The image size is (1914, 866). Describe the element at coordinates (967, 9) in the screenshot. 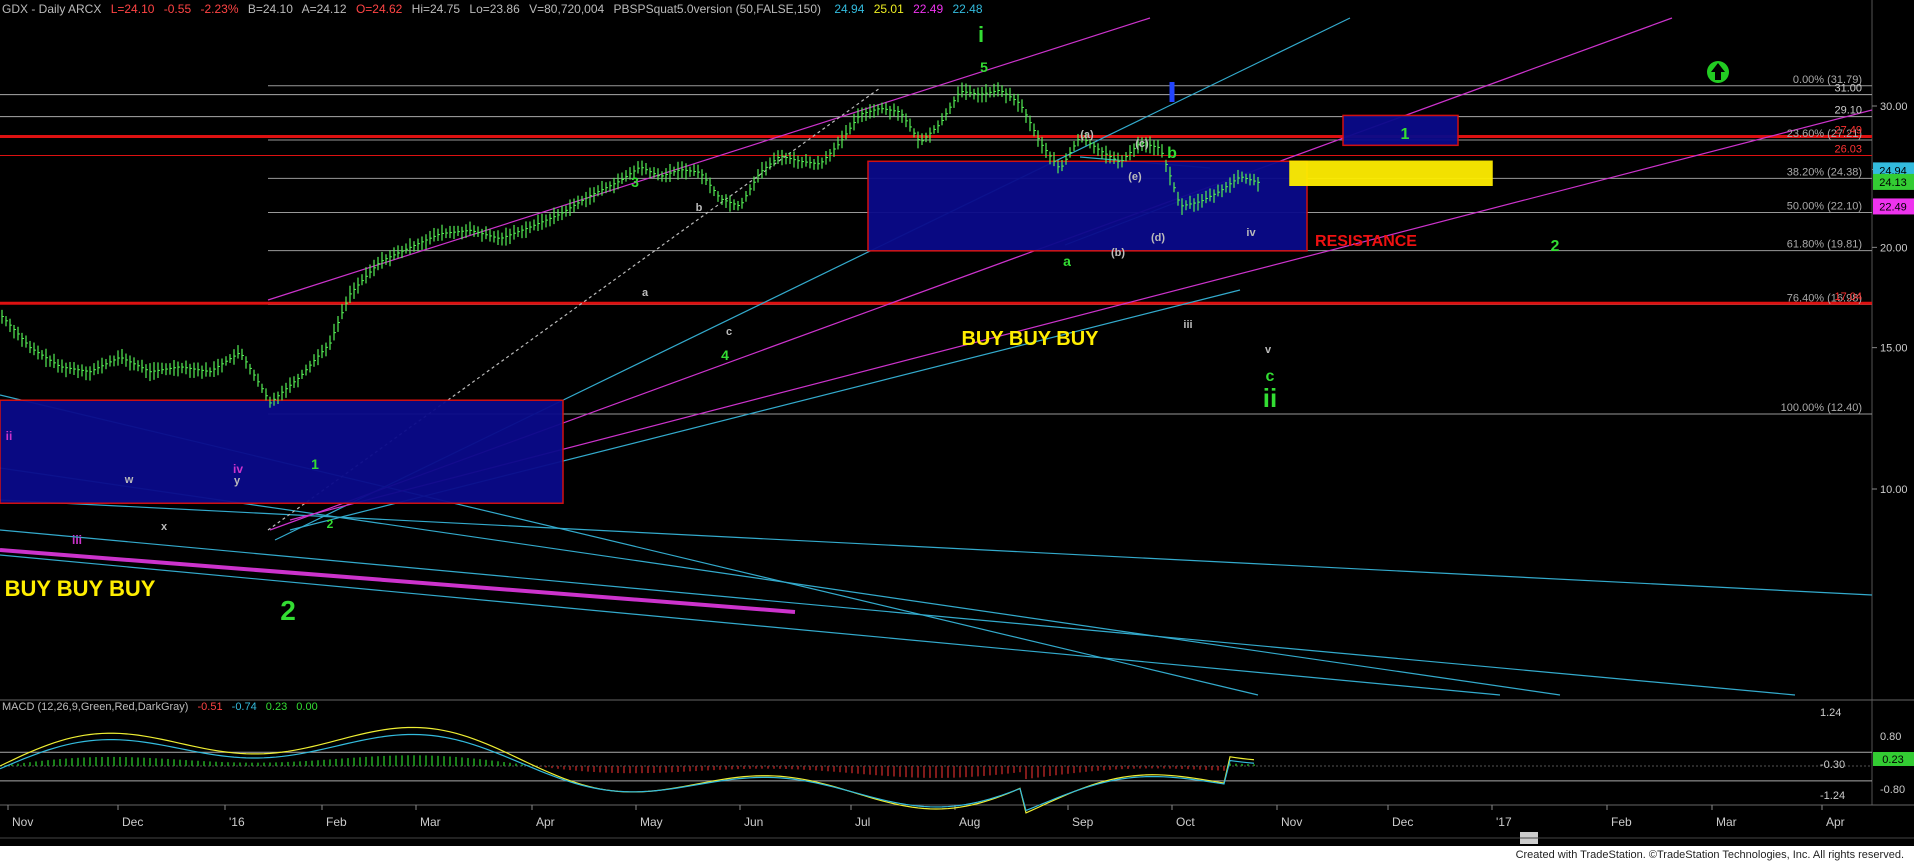

I see `header-val4: 22.48` at that location.